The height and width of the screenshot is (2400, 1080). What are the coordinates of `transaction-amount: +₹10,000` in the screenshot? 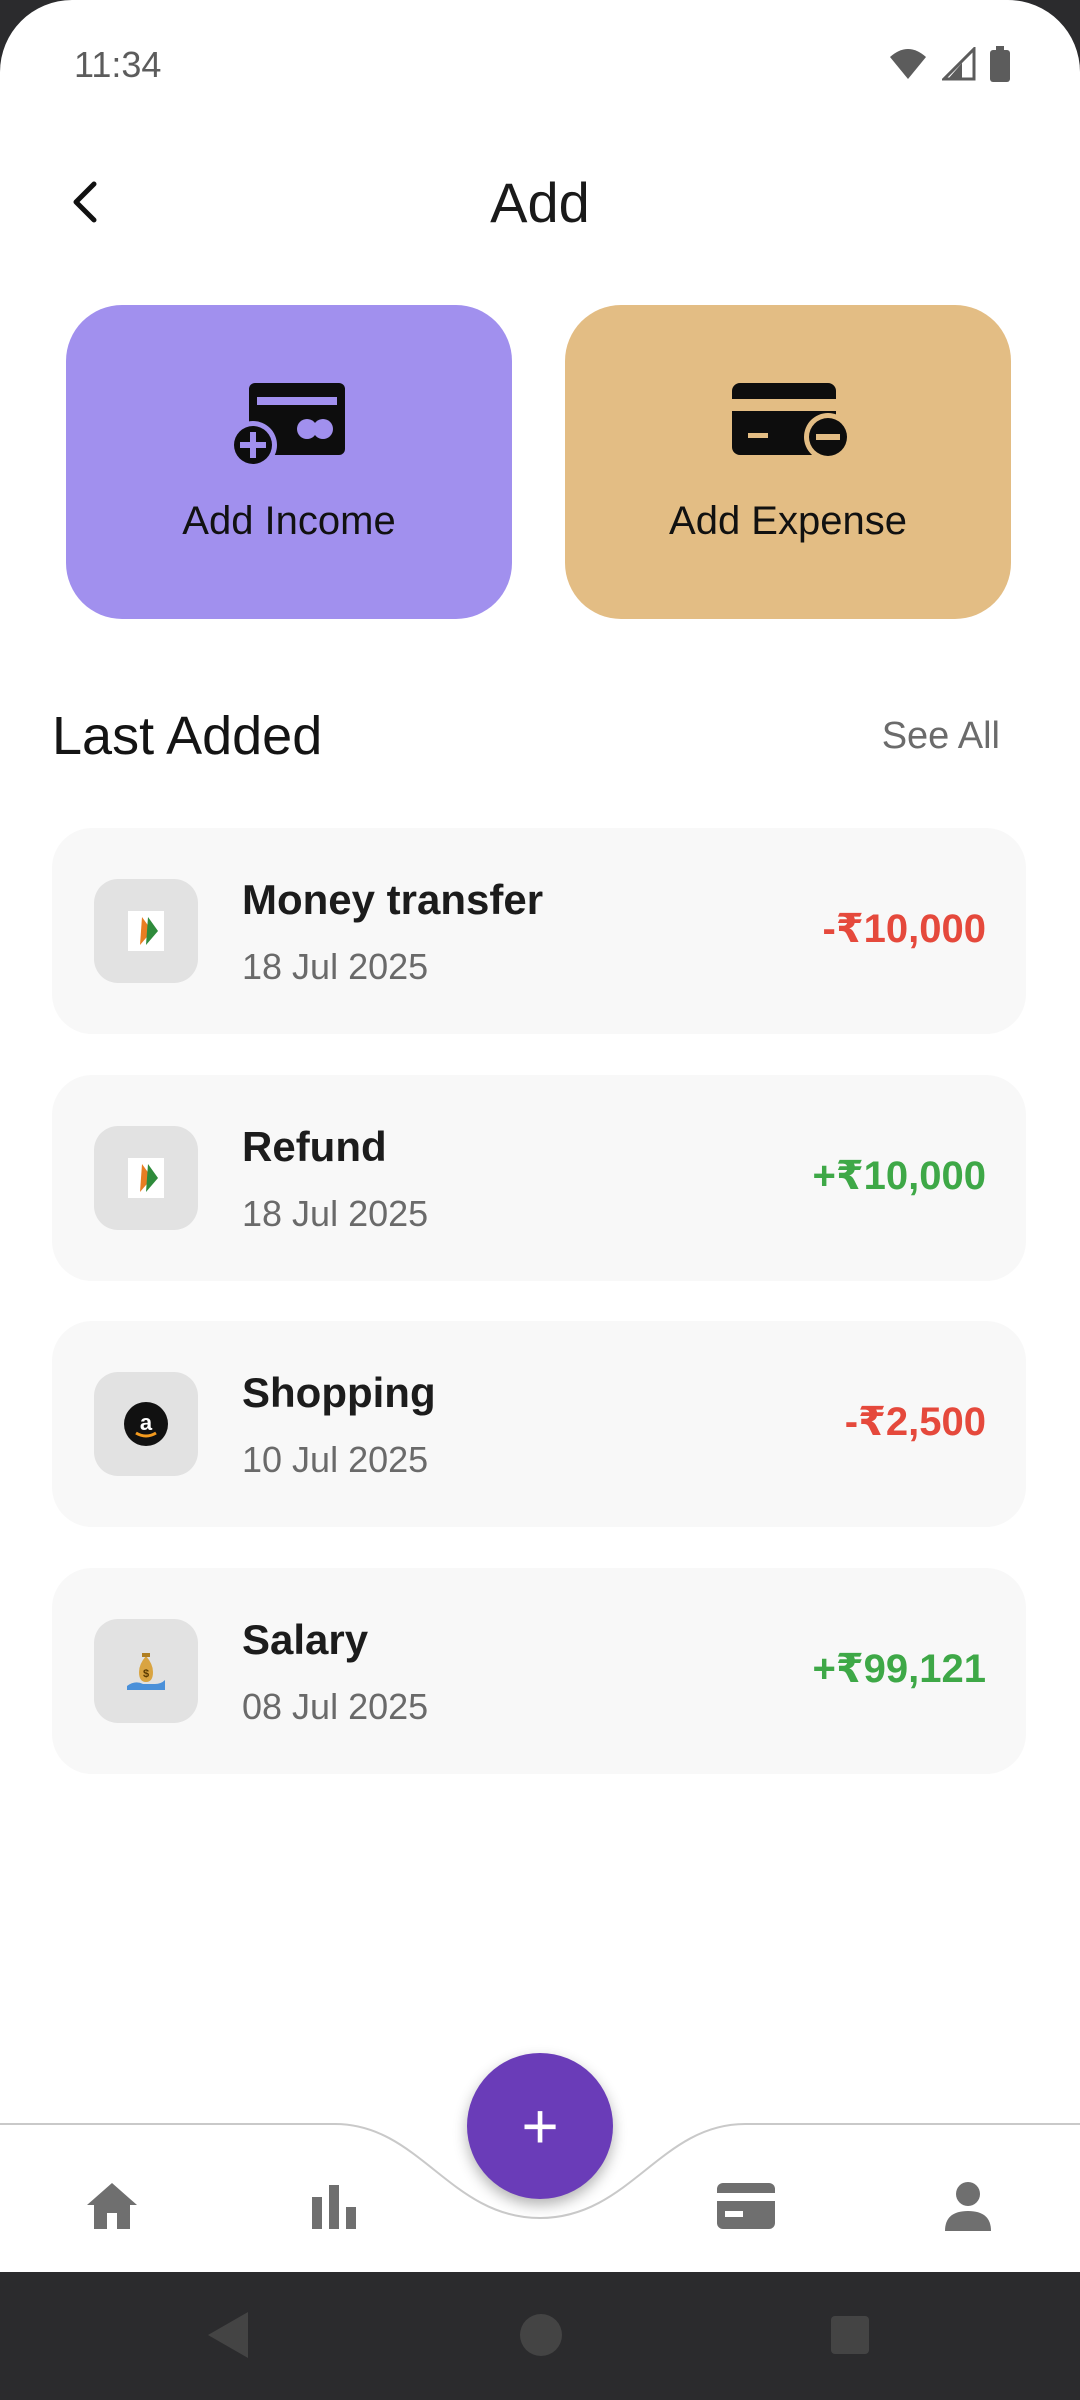 It's located at (899, 1176).